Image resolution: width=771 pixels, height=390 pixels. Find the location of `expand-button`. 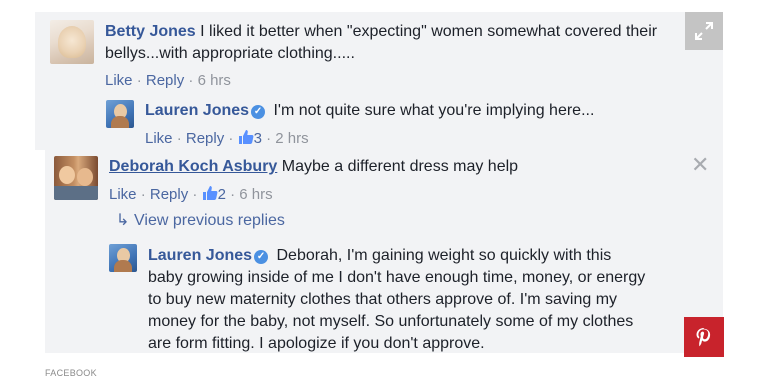

expand-button is located at coordinates (704, 31).